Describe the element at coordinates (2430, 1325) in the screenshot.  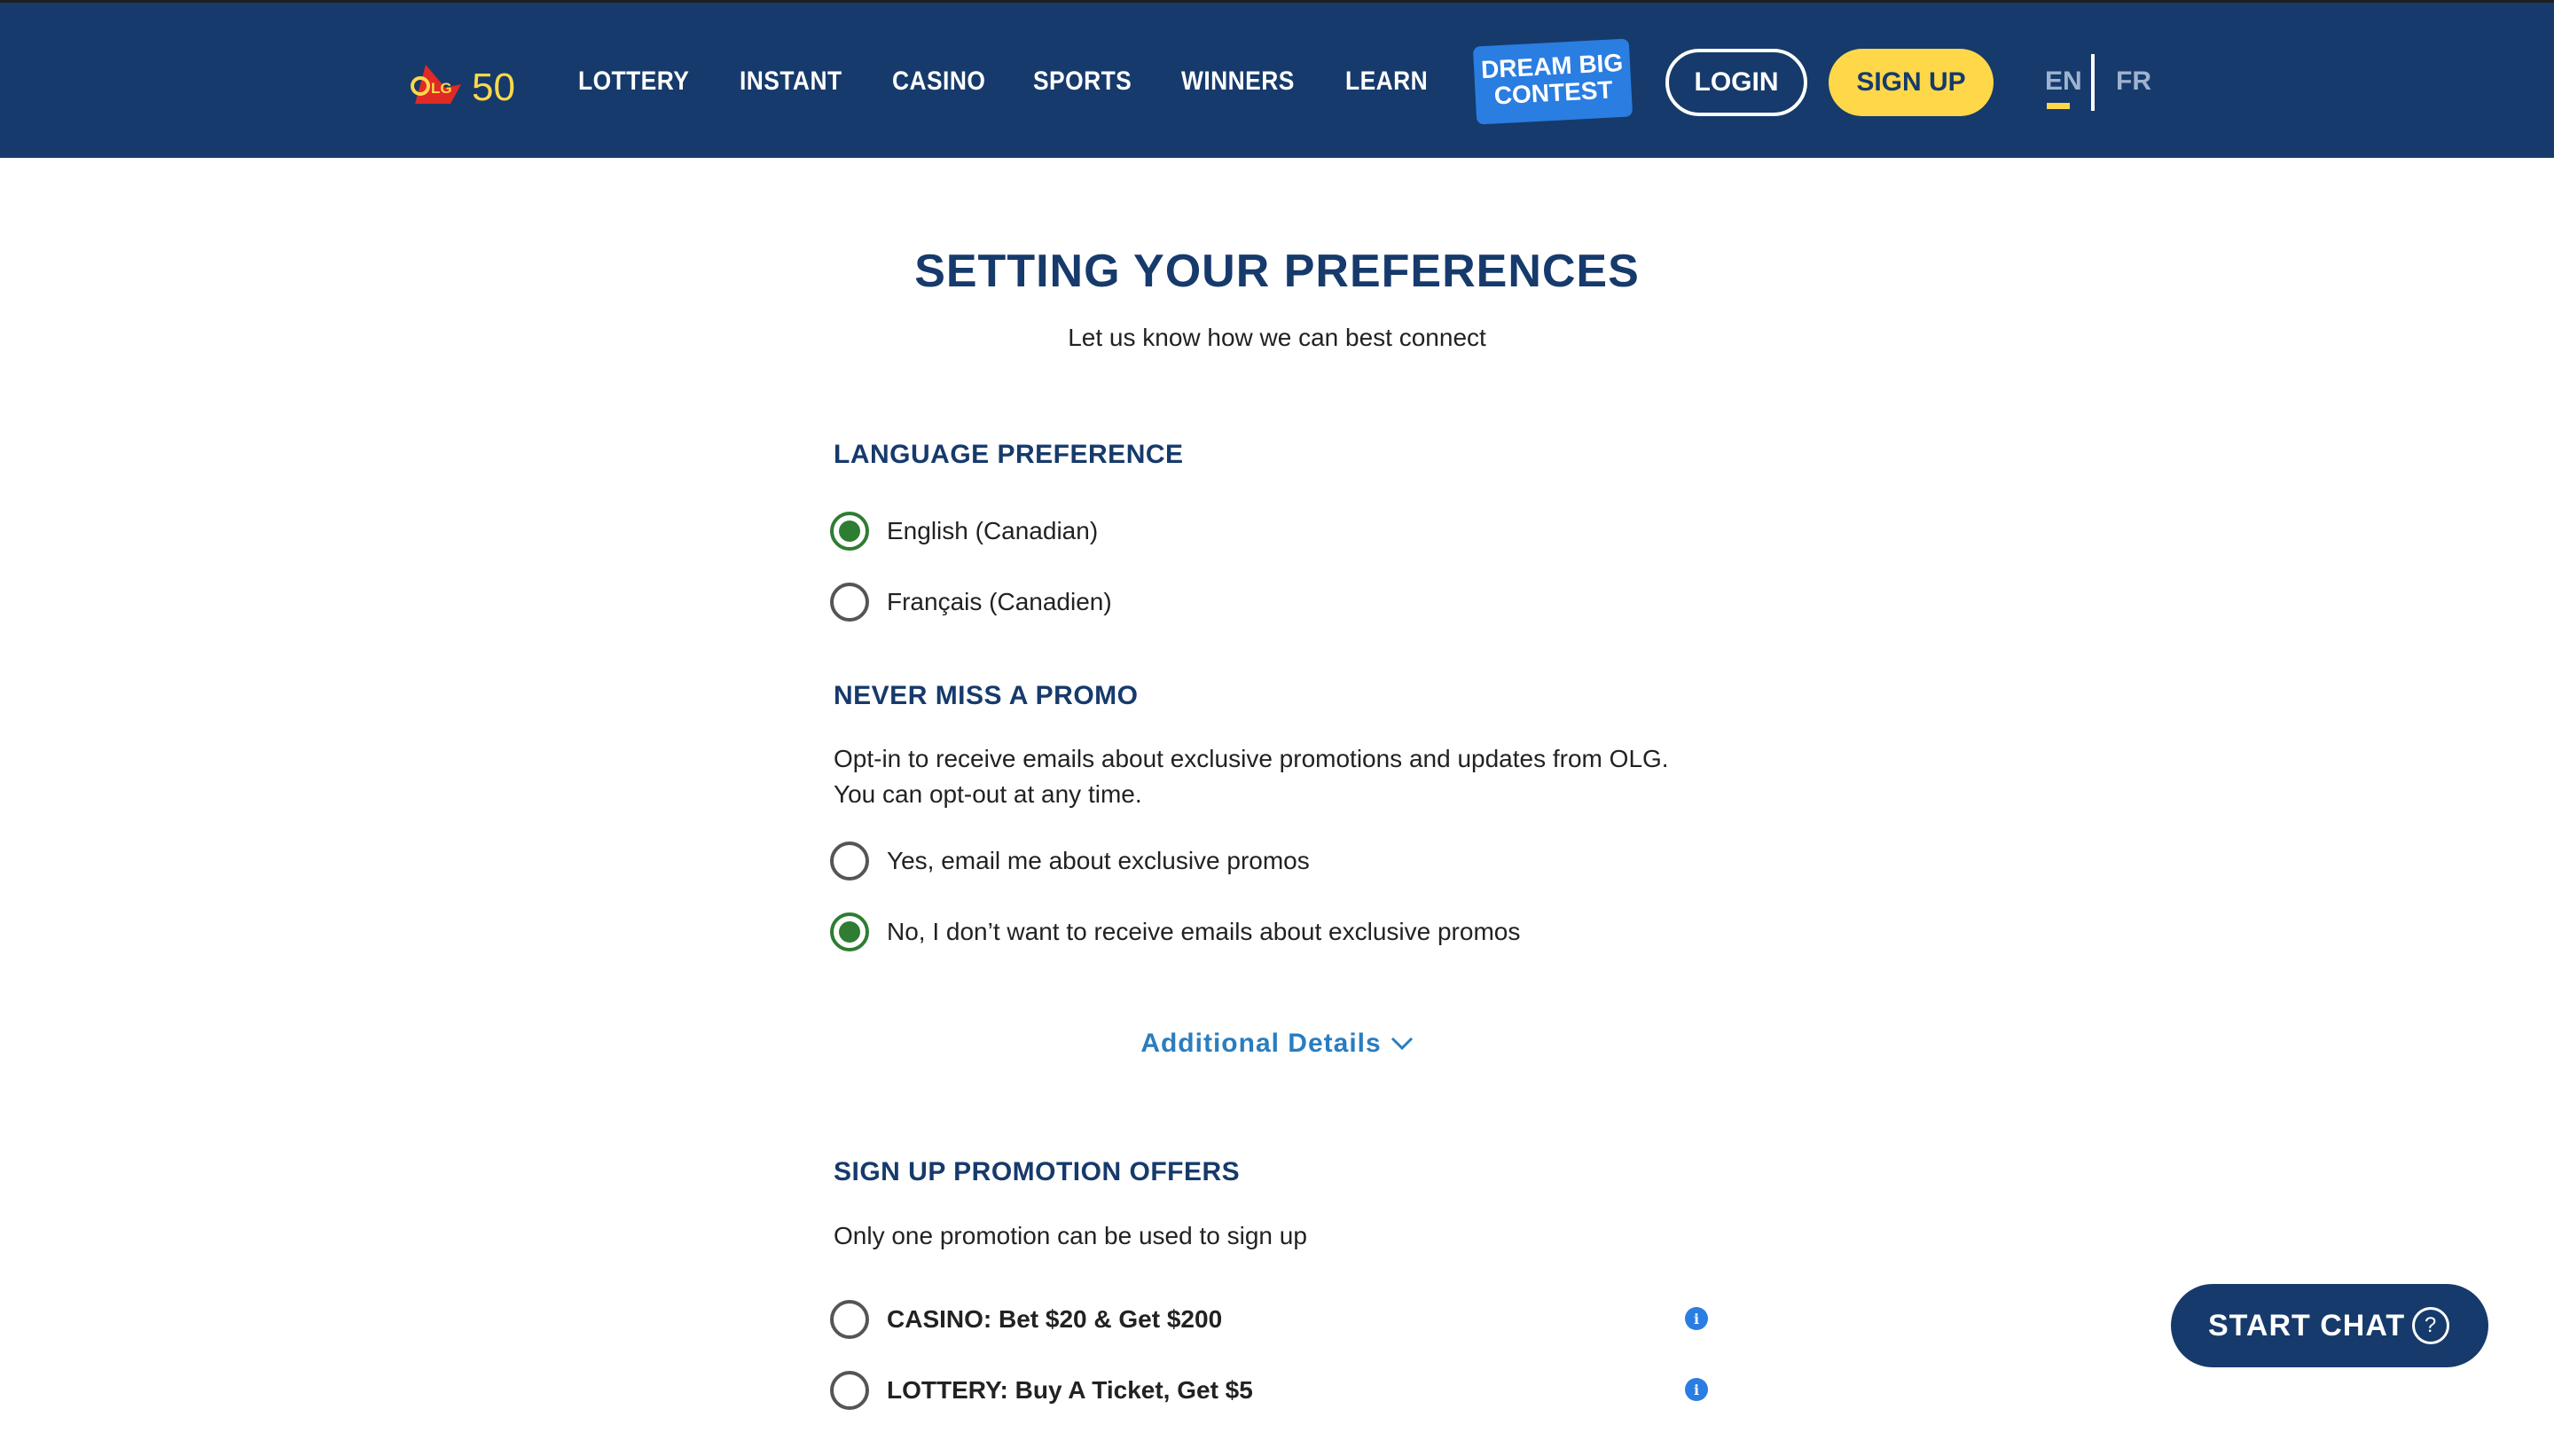
I see `question-circle-icon: ?` at that location.